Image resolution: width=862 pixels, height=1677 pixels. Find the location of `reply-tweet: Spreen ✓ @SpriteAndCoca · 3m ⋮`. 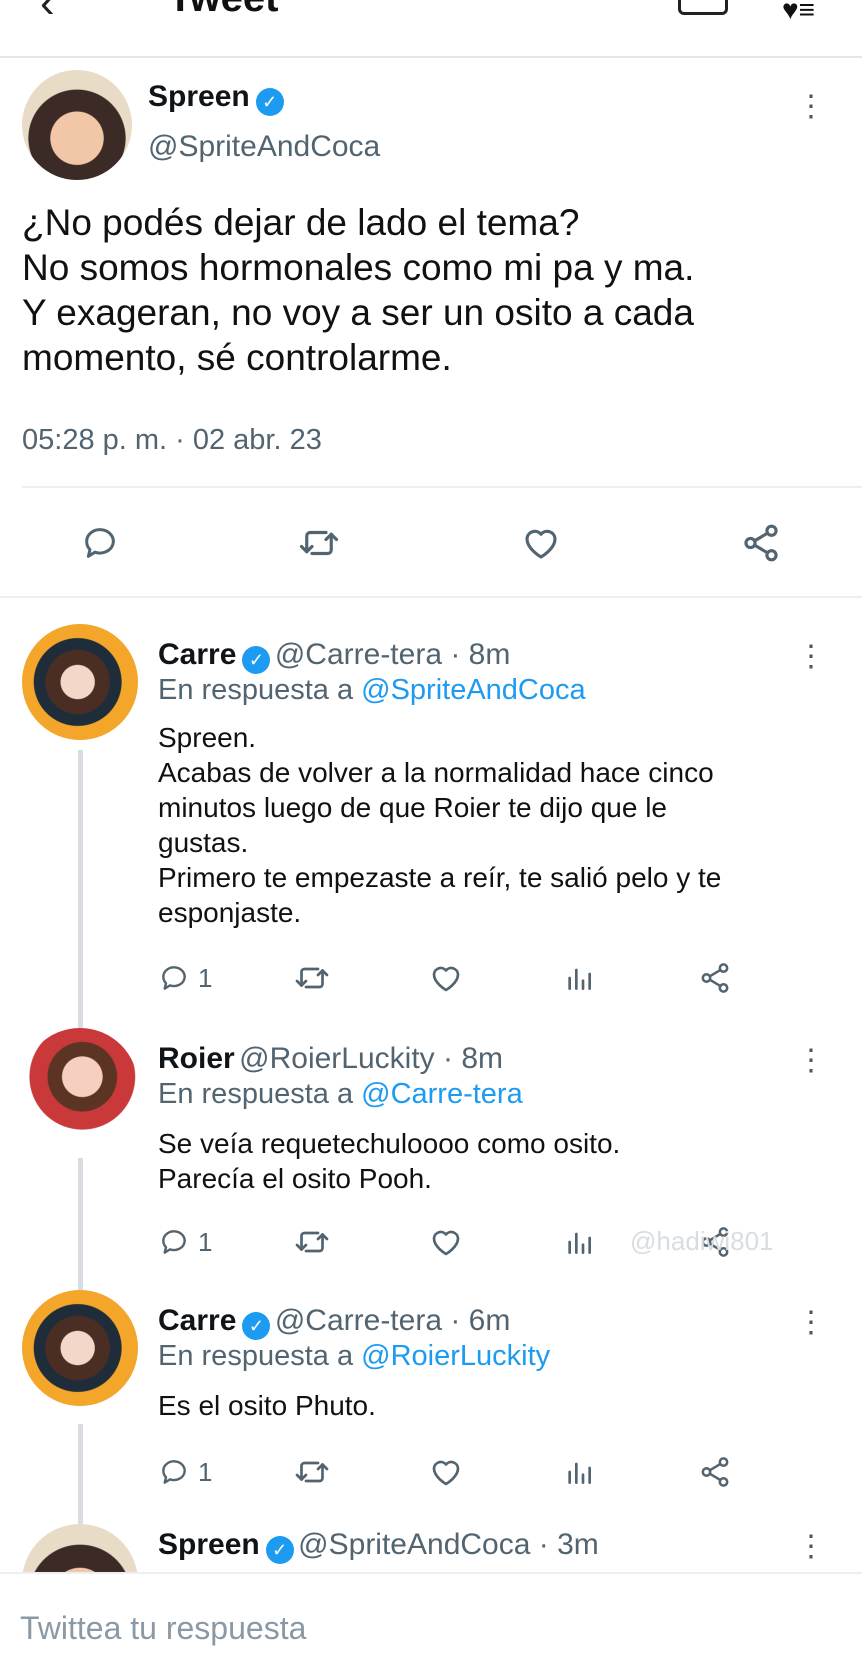

reply-tweet: Spreen ✓ @SpriteAndCoca · 3m ⋮ is located at coordinates (431, 1544).